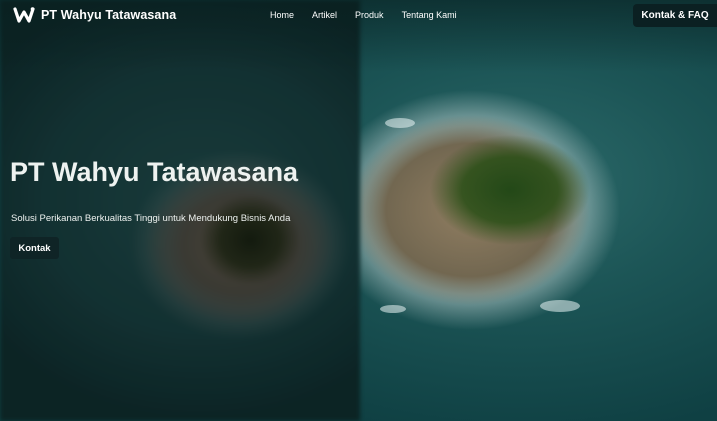 This screenshot has height=421, width=717. Describe the element at coordinates (675, 15) in the screenshot. I see `contact-faq-button: Kontak & FAQ` at that location.